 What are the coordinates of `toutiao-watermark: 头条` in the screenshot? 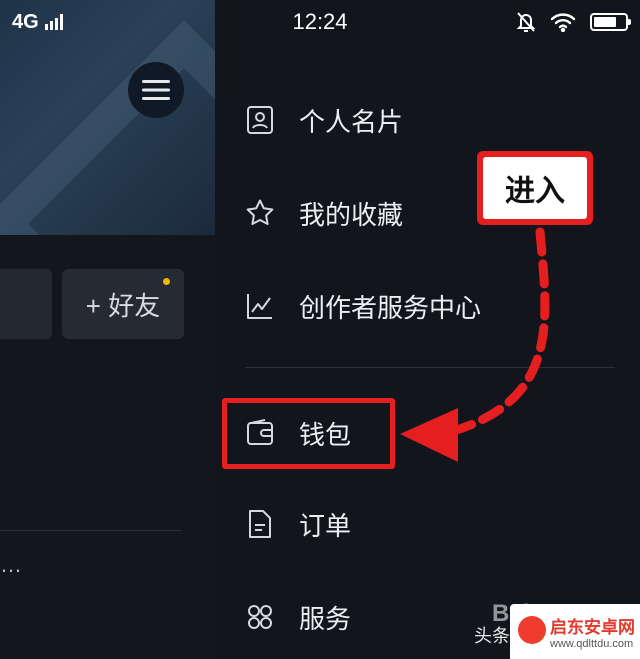 It's located at (492, 636).